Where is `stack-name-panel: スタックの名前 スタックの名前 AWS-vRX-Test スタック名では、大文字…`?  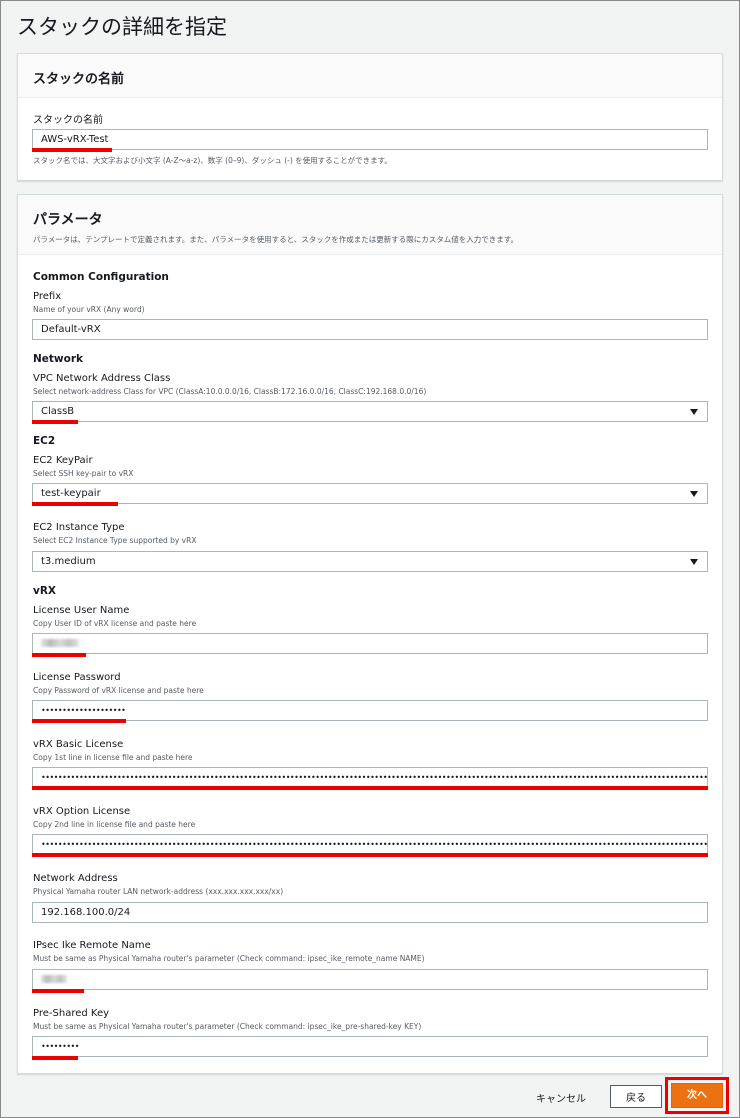 stack-name-panel: スタックの名前 スタックの名前 AWS-vRX-Test スタック名では、大文字… is located at coordinates (370, 117).